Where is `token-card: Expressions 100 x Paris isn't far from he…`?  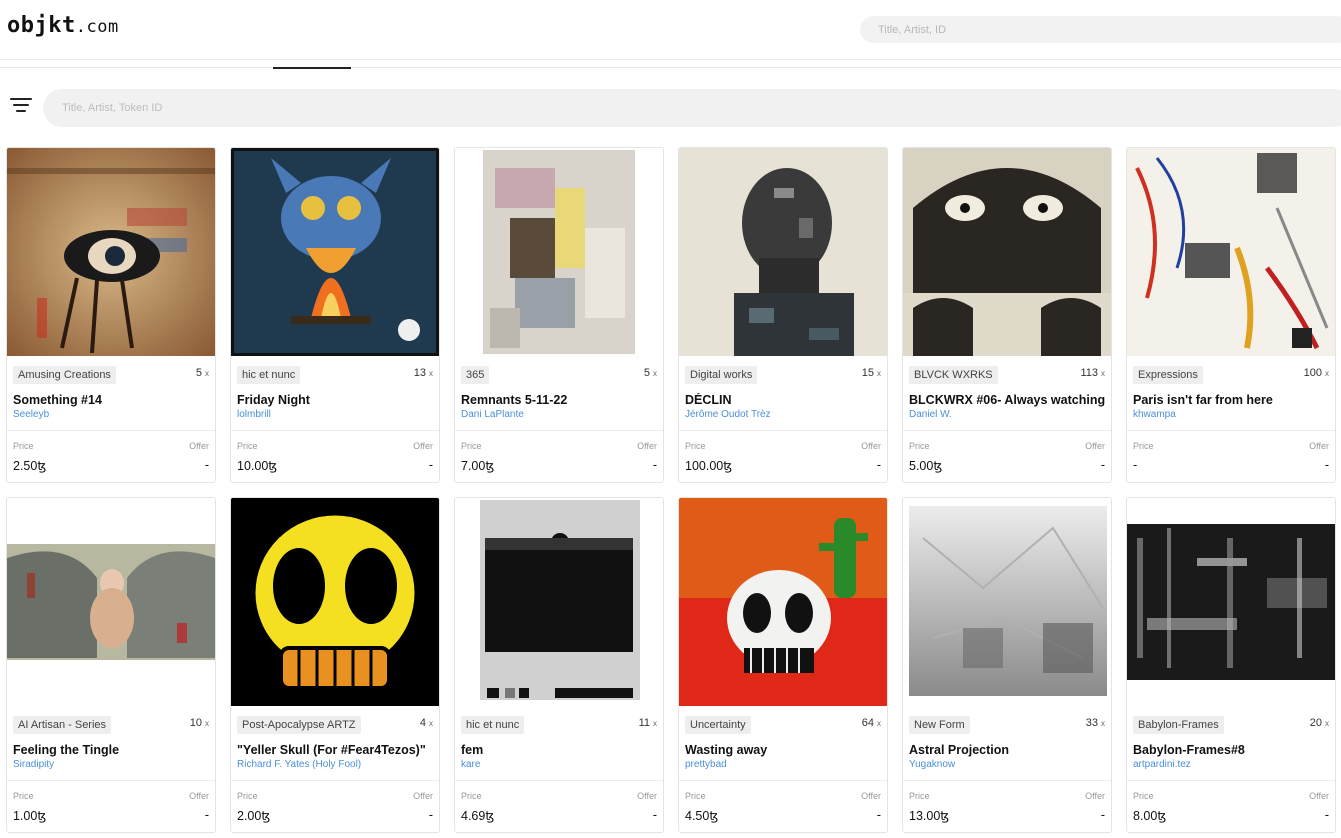
token-card: Expressions 100 x Paris isn't far from he… is located at coordinates (1231, 315).